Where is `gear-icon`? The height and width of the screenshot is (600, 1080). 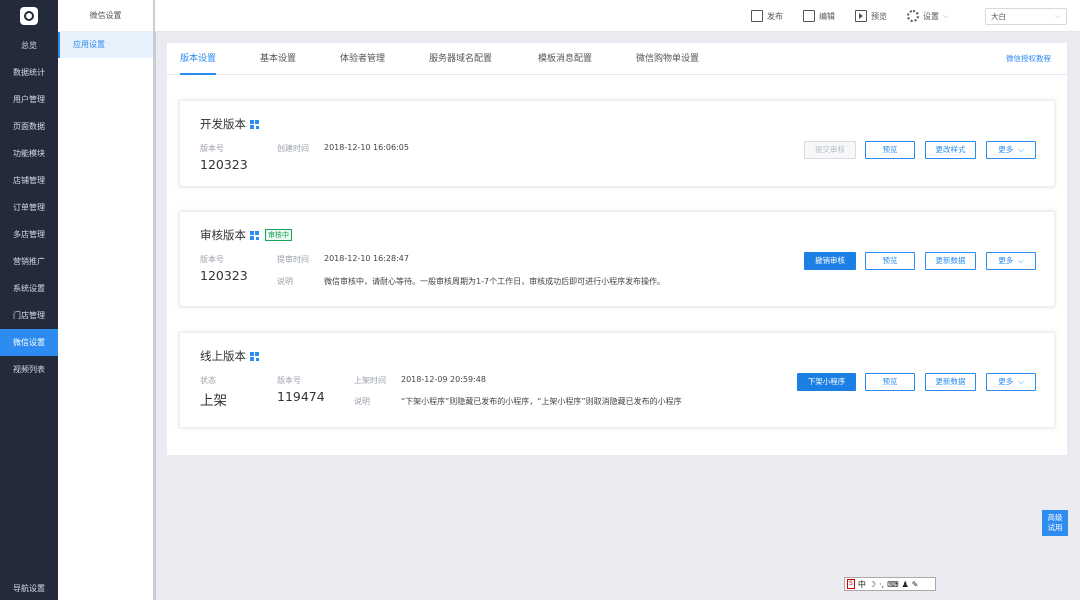
gear-icon is located at coordinates (913, 16).